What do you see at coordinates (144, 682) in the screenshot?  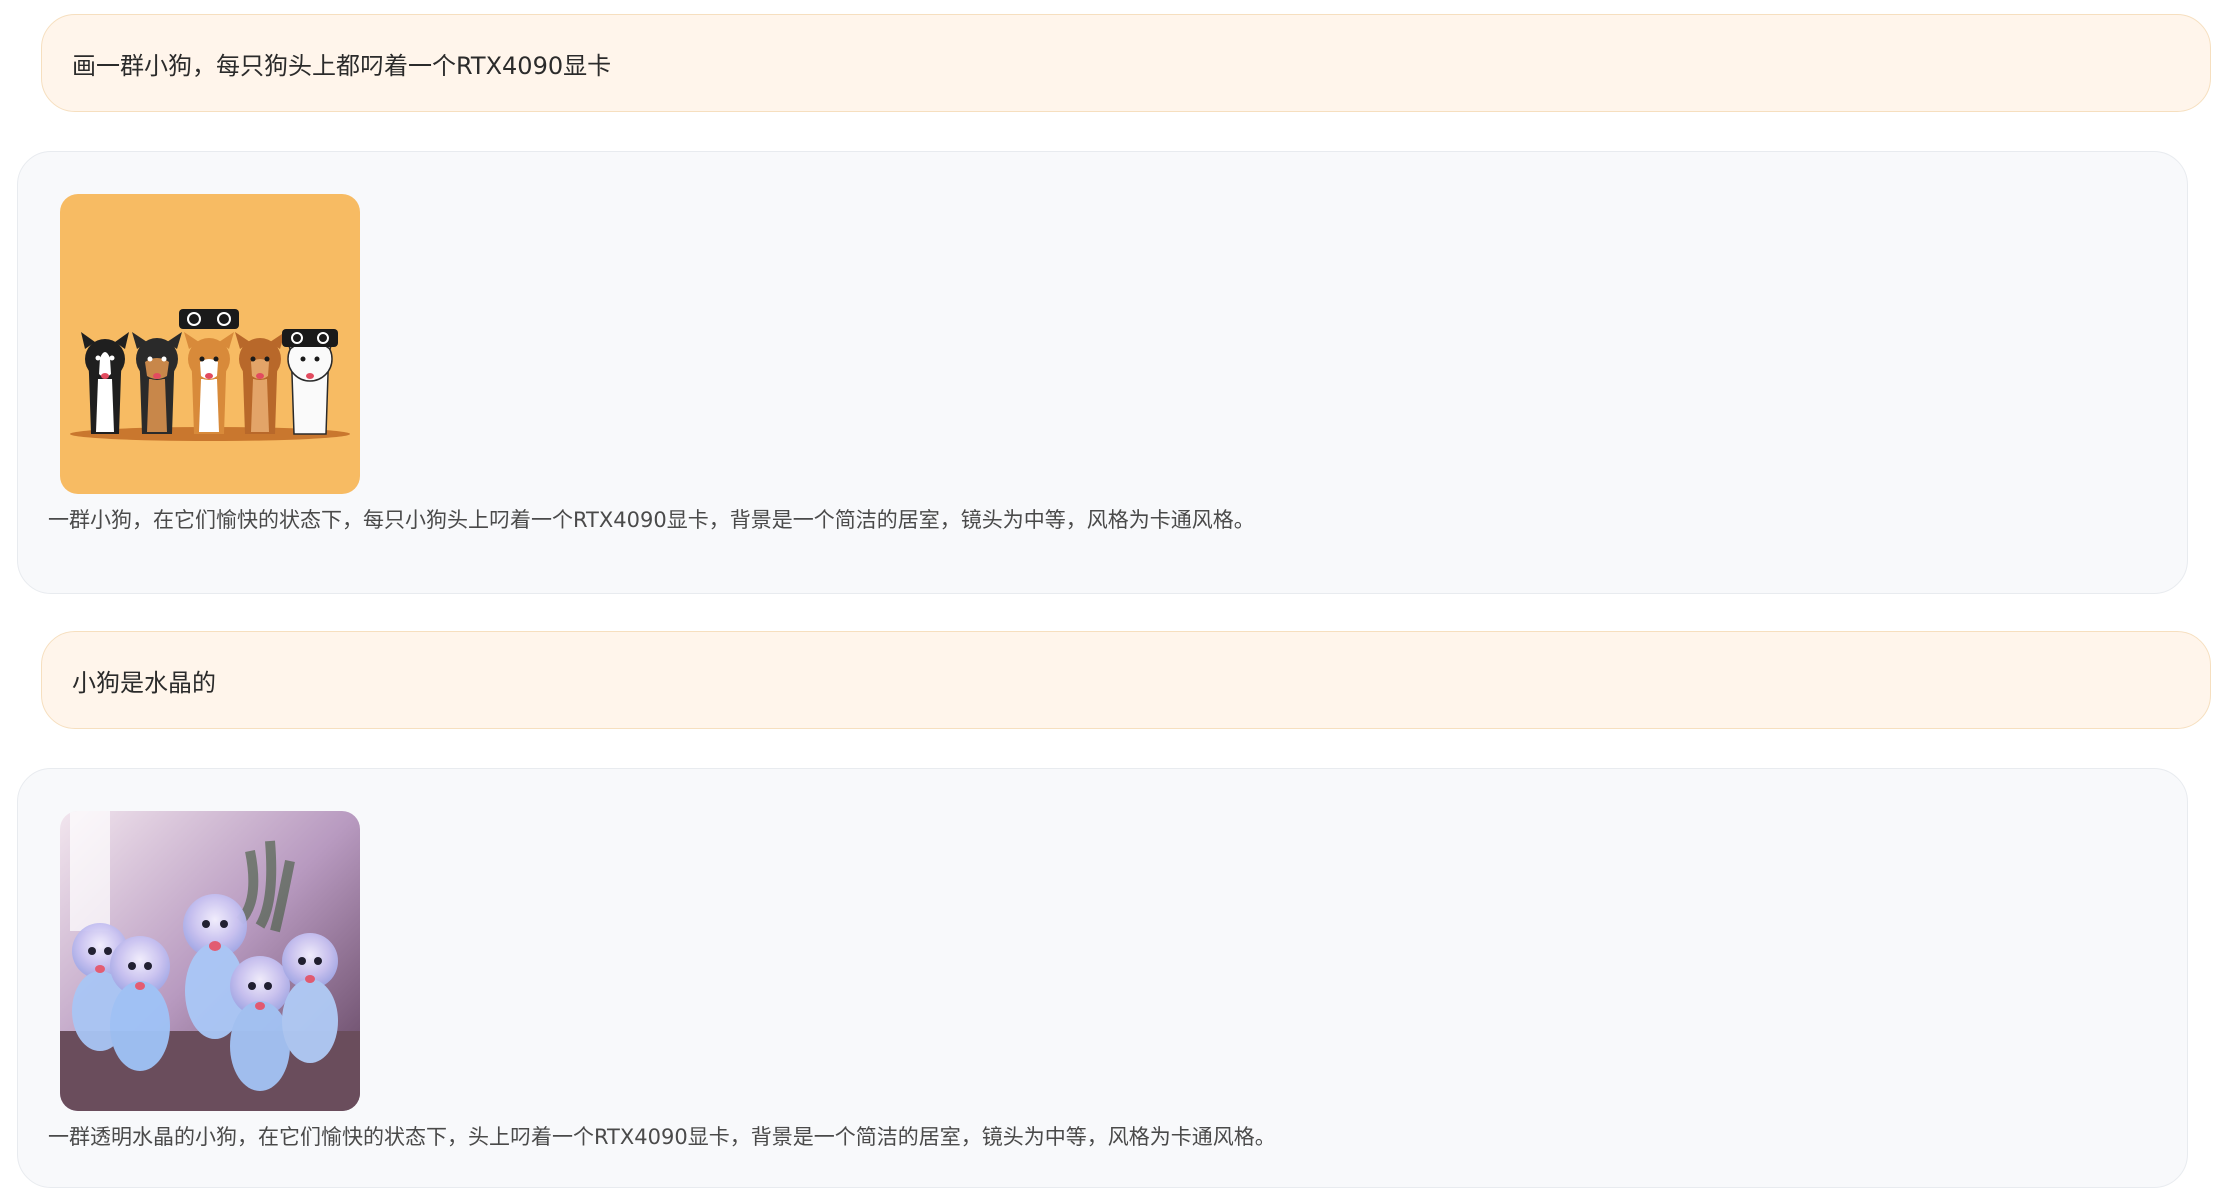 I see `user-message-text: 小狗是水晶的` at bounding box center [144, 682].